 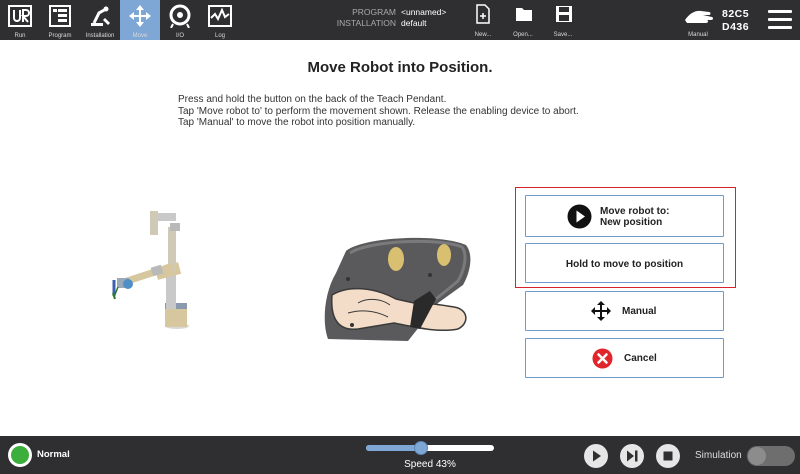 I want to click on bottom-bar: Normal Speed 43% Simulation, so click(x=400, y=455).